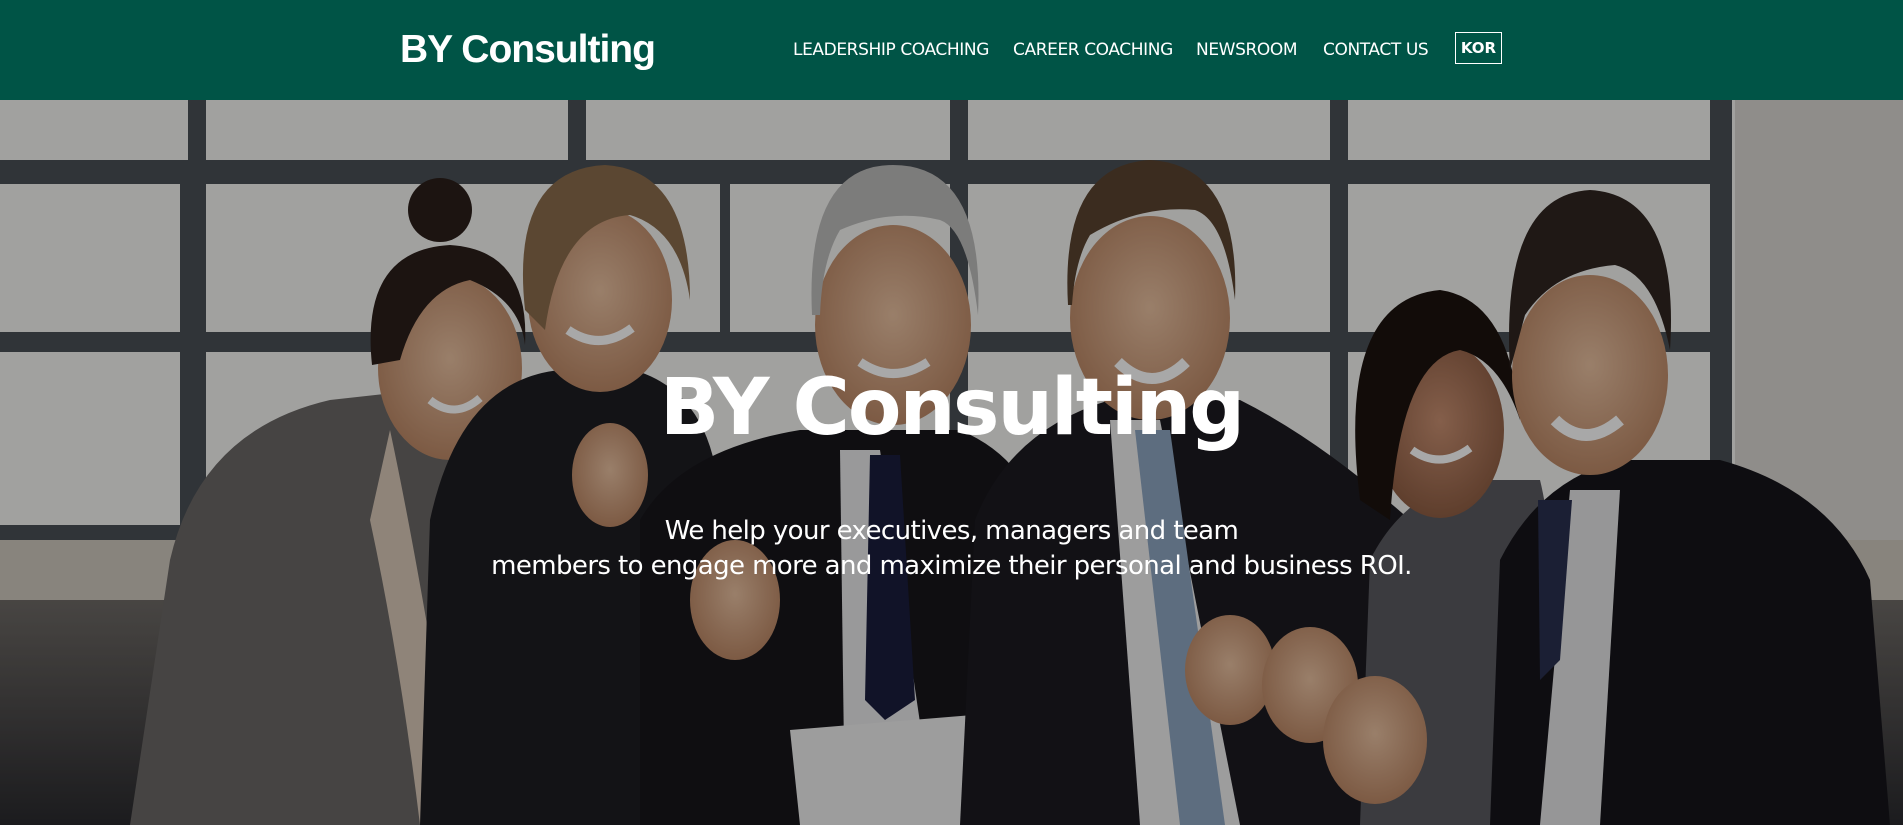 The image size is (1903, 825). Describe the element at coordinates (952, 408) in the screenshot. I see `hero-title: BY Consulting` at that location.